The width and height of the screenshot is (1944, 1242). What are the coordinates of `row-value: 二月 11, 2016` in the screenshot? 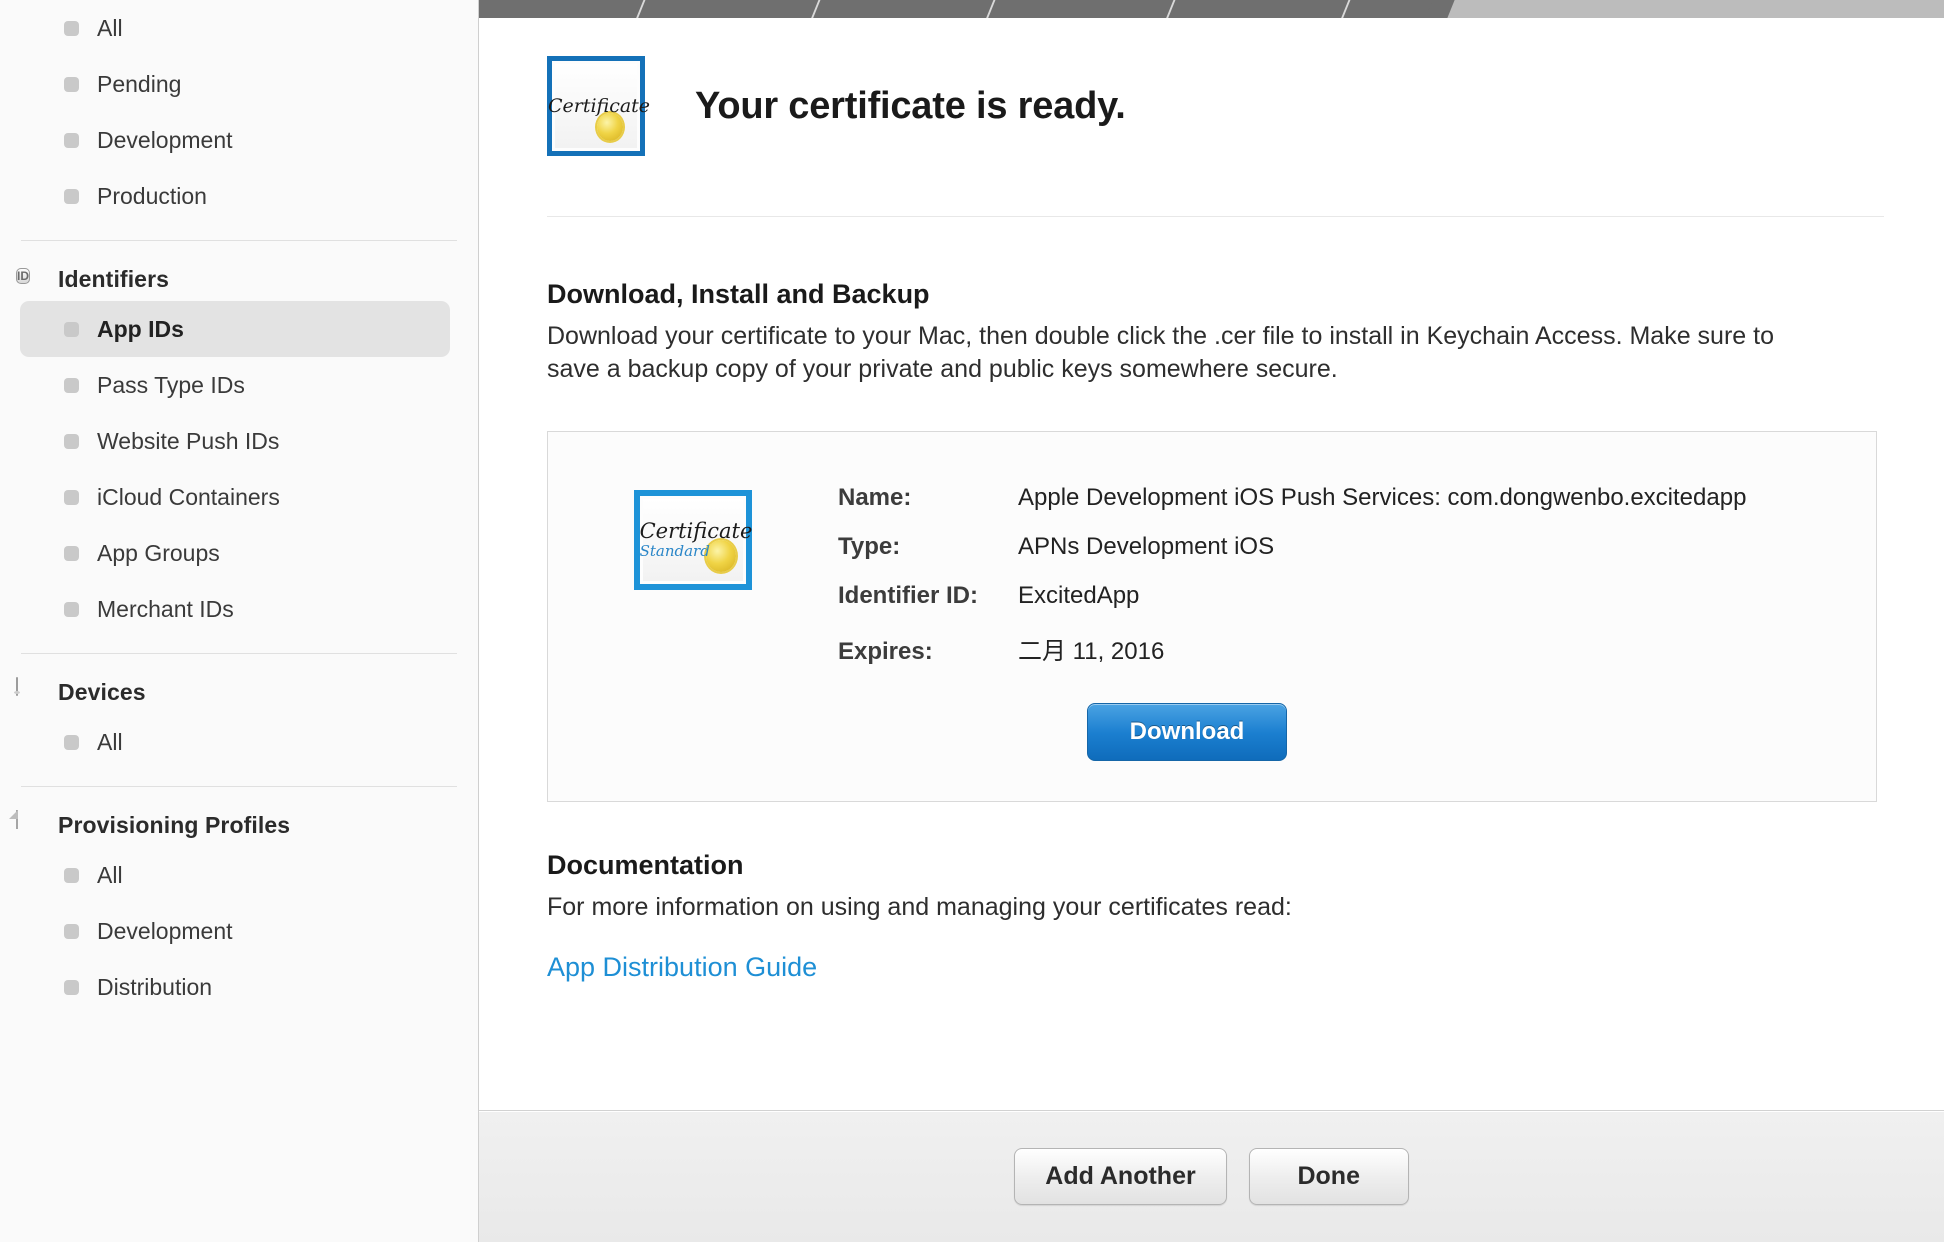 It's located at (1091, 651).